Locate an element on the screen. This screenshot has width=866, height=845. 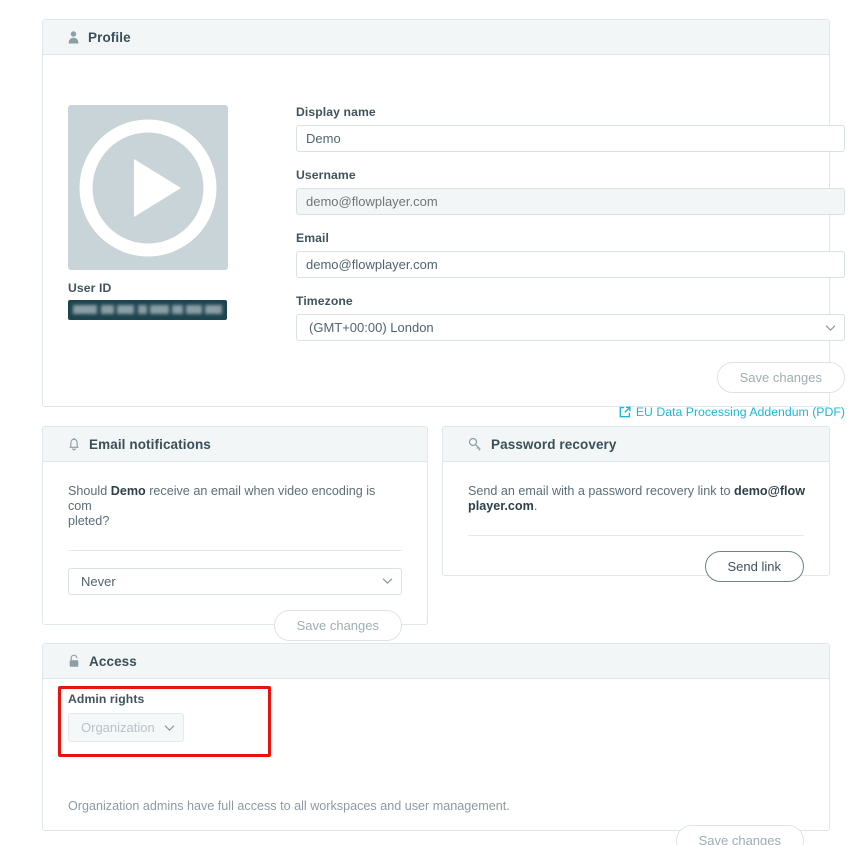
eu-link-label: EU Data Processing Addendum (PDF) is located at coordinates (740, 412).